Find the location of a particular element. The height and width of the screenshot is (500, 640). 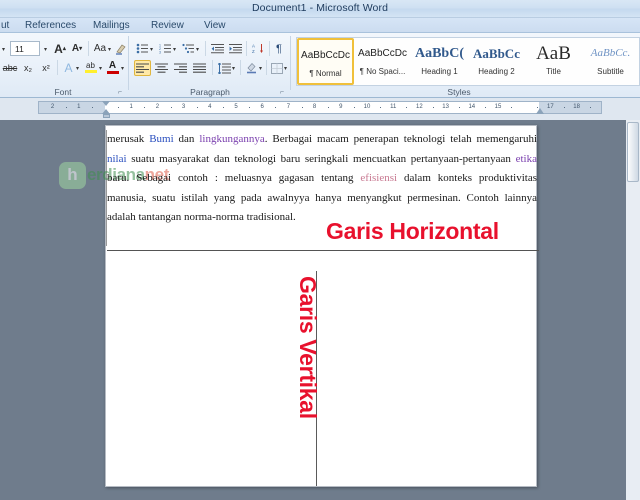

ruler-tick-label: 13 is located at coordinates (445, 107).